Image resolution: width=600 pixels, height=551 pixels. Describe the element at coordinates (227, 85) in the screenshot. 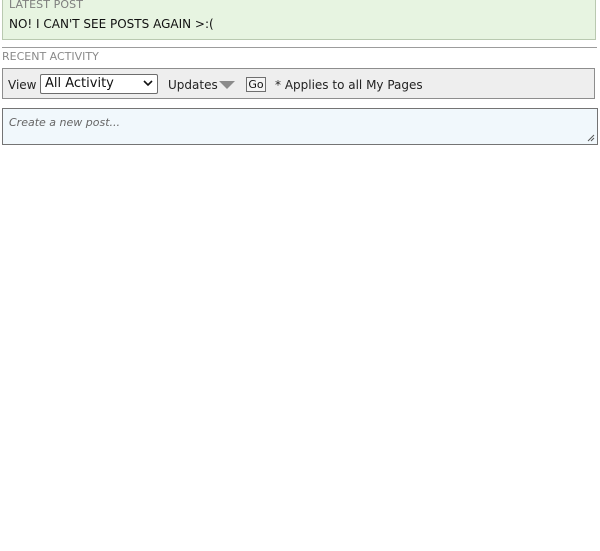

I see `updates-dropdown-arrow-icon` at that location.